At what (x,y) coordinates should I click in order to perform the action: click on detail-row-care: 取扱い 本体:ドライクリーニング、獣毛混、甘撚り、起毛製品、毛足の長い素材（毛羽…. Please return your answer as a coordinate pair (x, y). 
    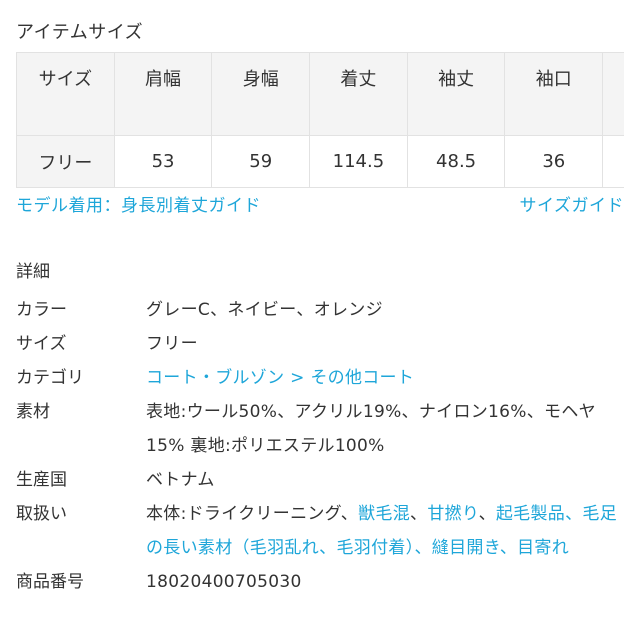
    Looking at the image, I should click on (320, 531).